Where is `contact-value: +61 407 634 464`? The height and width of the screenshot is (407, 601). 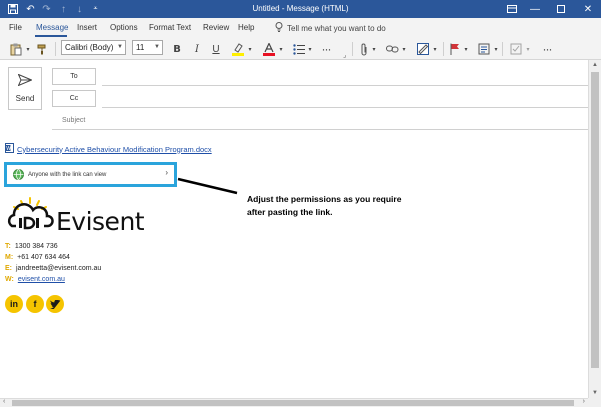 contact-value: +61 407 634 464 is located at coordinates (43, 257).